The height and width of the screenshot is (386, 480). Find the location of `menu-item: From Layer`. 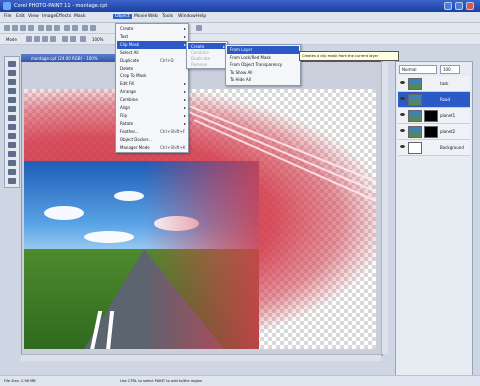

menu-item: From Layer is located at coordinates (241, 49).